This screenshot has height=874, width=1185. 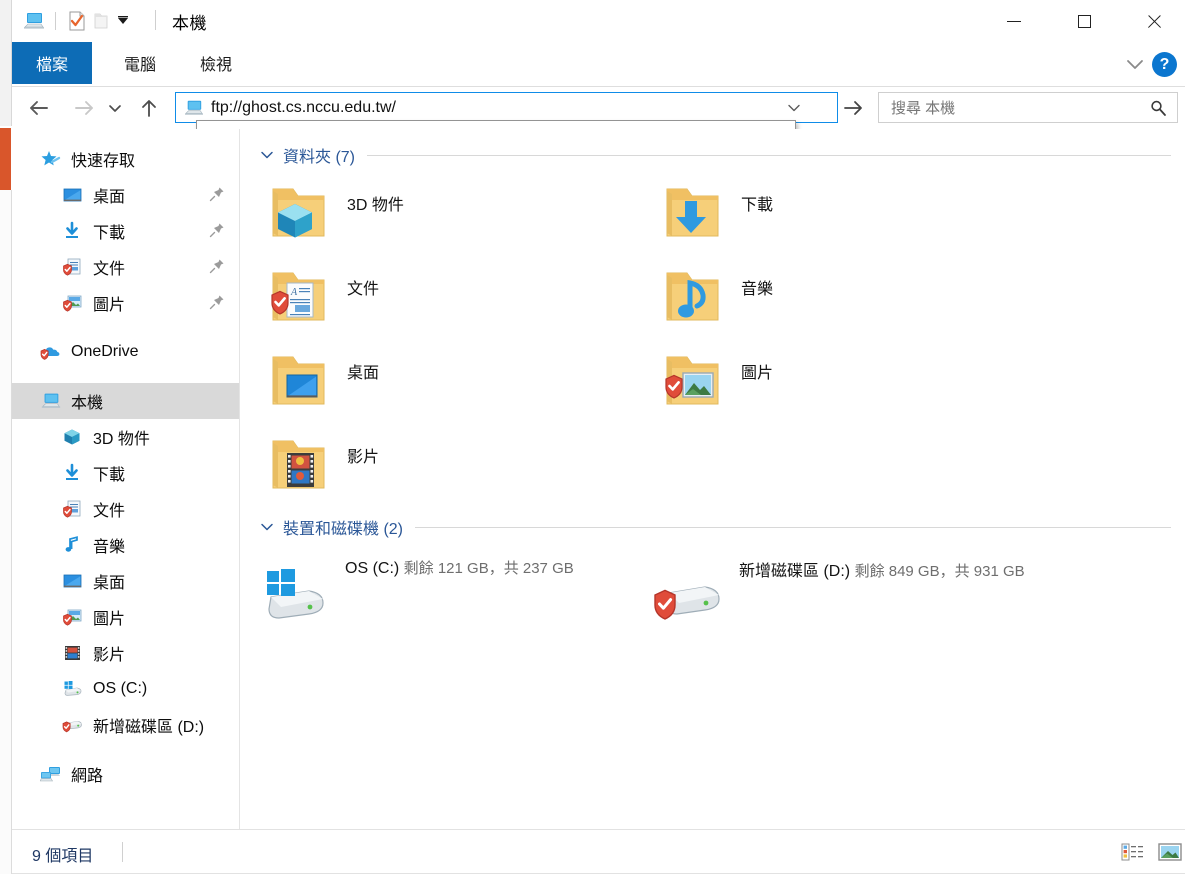 What do you see at coordinates (858, 589) in the screenshot?
I see `drive-tile-d: 新增磁碟區 (D:) 剩餘 849 GB，共 931 GB` at bounding box center [858, 589].